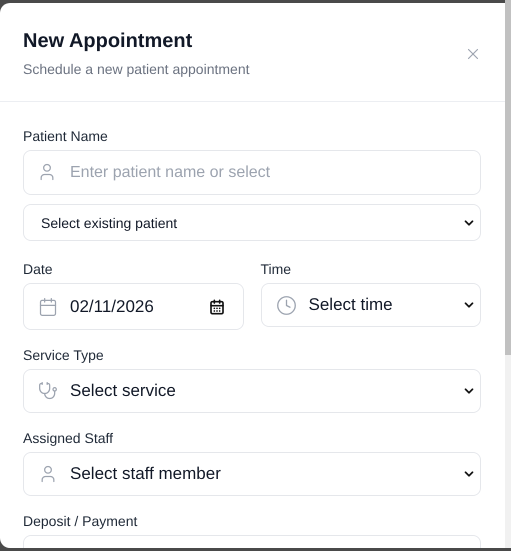 The image size is (511, 551). What do you see at coordinates (370, 305) in the screenshot?
I see `time-select: Select time` at bounding box center [370, 305].